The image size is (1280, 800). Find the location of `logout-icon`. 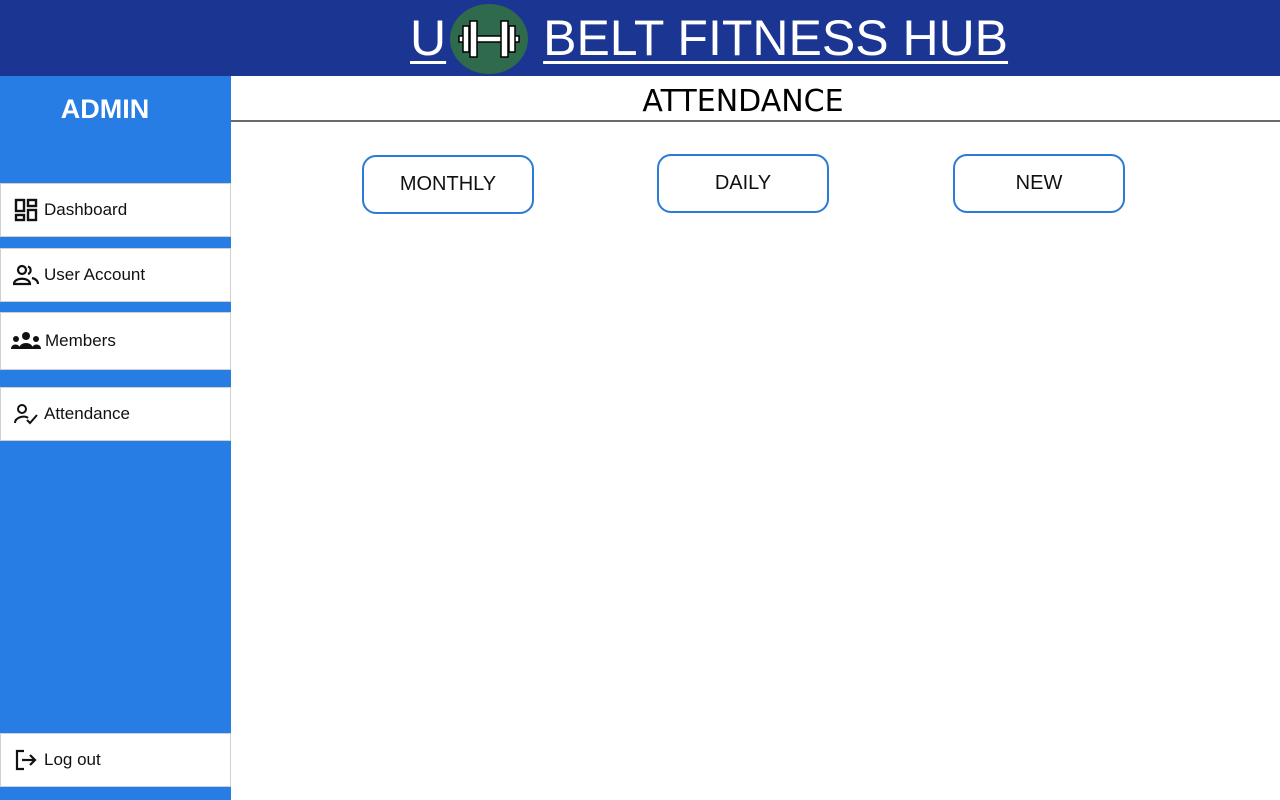

logout-icon is located at coordinates (26, 760).